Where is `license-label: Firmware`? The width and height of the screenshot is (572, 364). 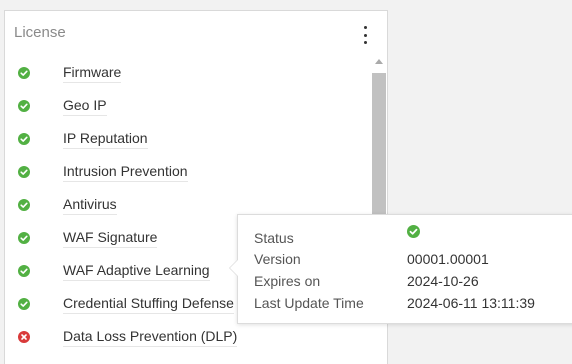 license-label: Firmware is located at coordinates (92, 73).